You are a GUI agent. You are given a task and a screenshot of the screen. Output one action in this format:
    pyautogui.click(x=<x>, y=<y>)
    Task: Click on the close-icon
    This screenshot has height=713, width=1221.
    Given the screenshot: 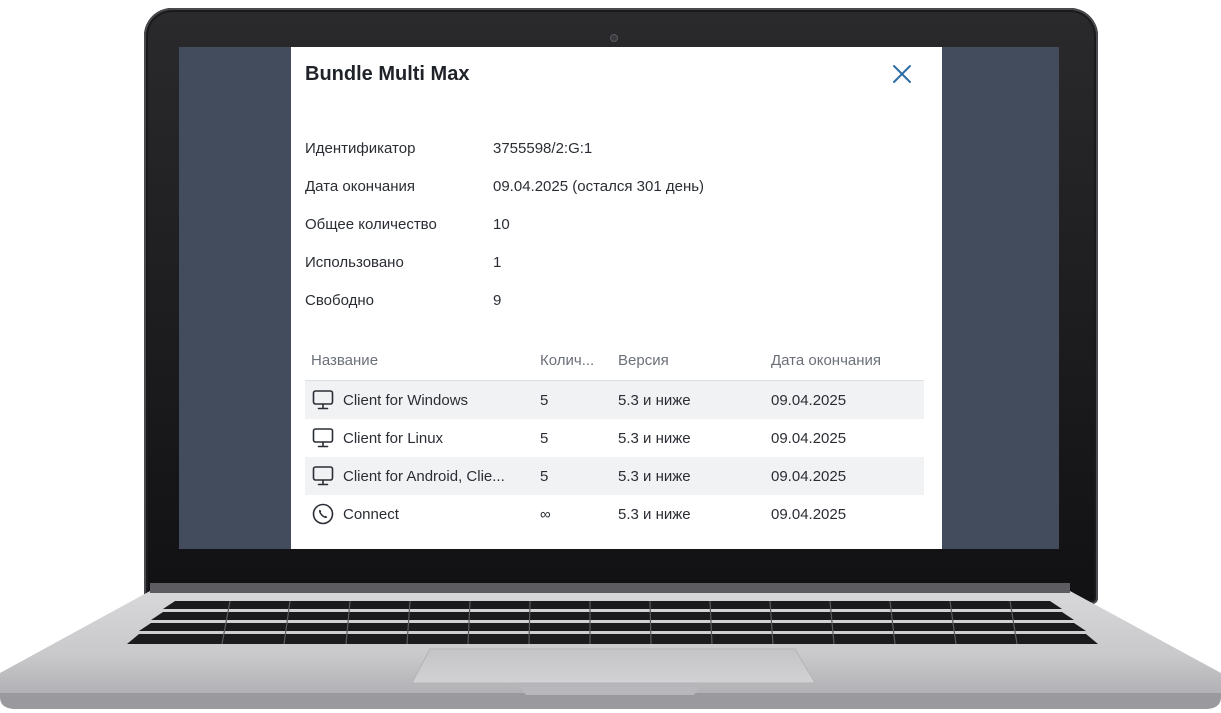 What is the action you would take?
    pyautogui.click(x=902, y=74)
    